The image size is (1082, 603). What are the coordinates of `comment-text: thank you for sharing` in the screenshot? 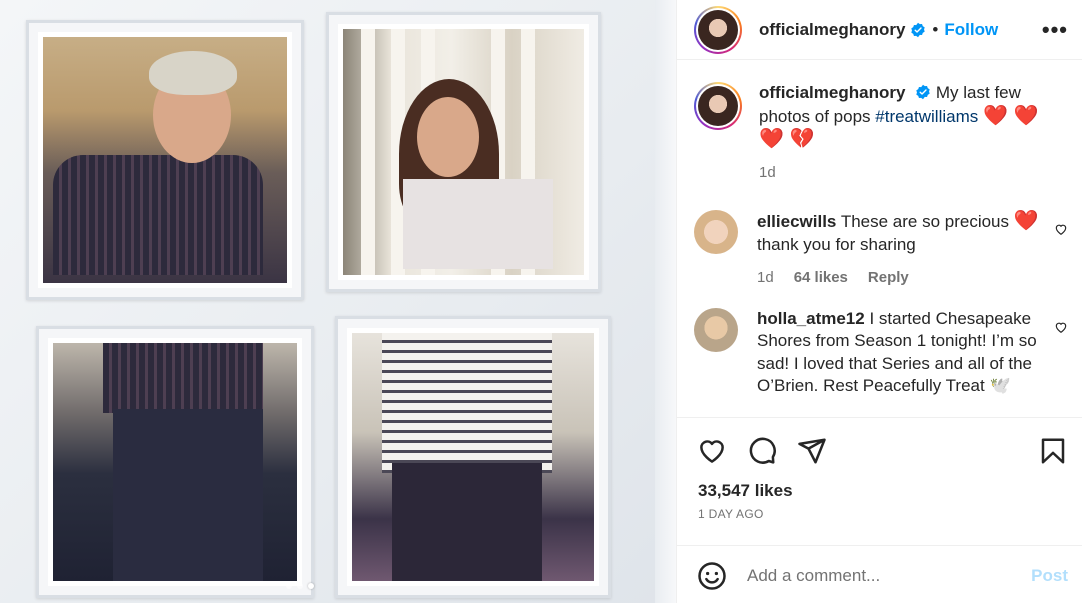 It's located at (836, 244).